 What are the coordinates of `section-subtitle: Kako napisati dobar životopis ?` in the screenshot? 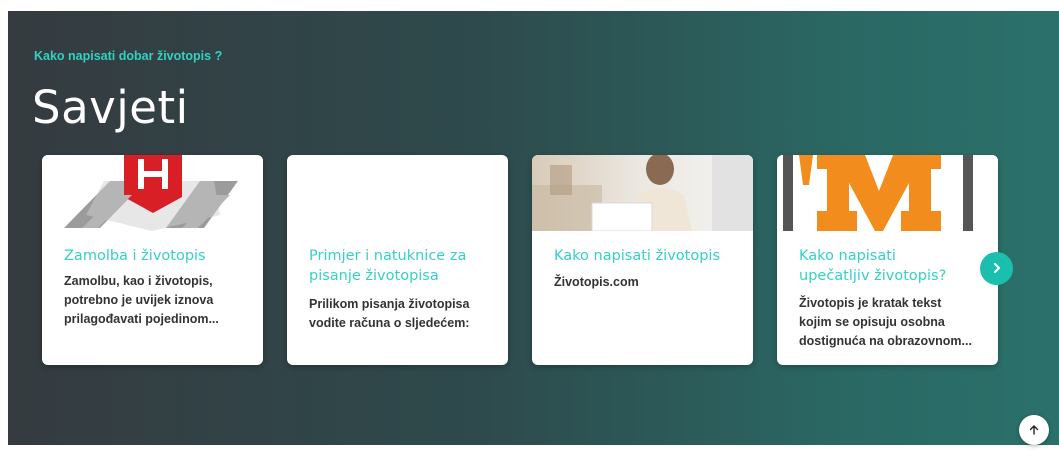 It's located at (128, 56).